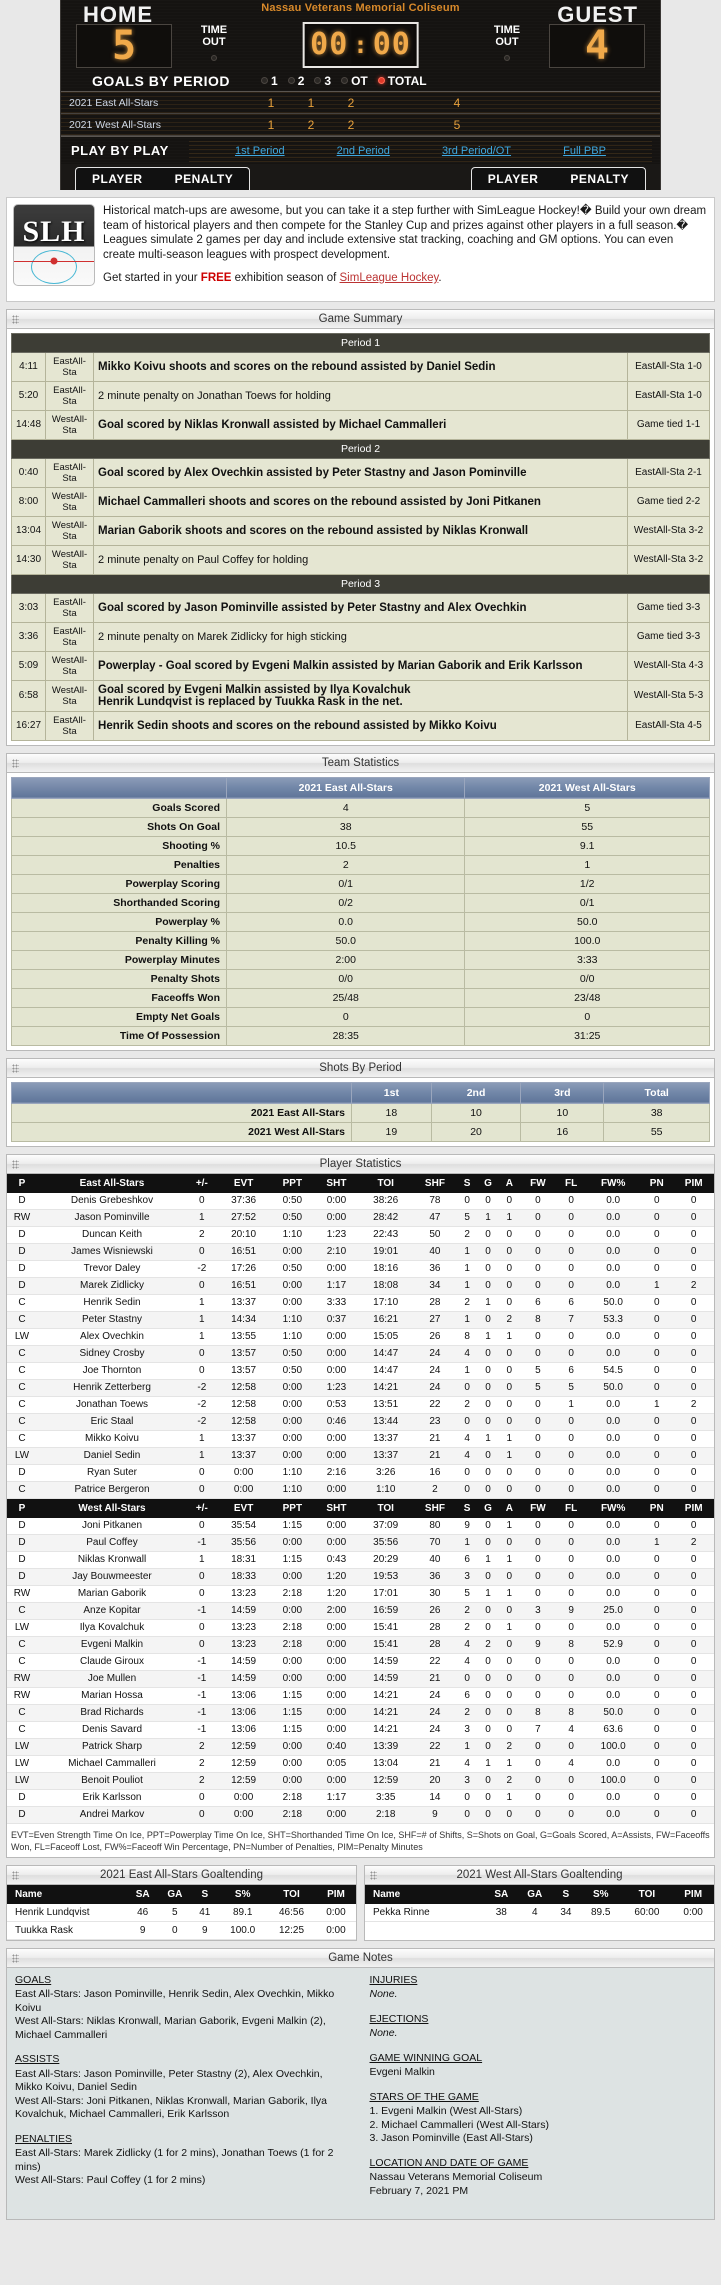 This screenshot has height=2285, width=721. I want to click on pbp-link-3rd-period-ot: 3rd Period/OT, so click(476, 151).